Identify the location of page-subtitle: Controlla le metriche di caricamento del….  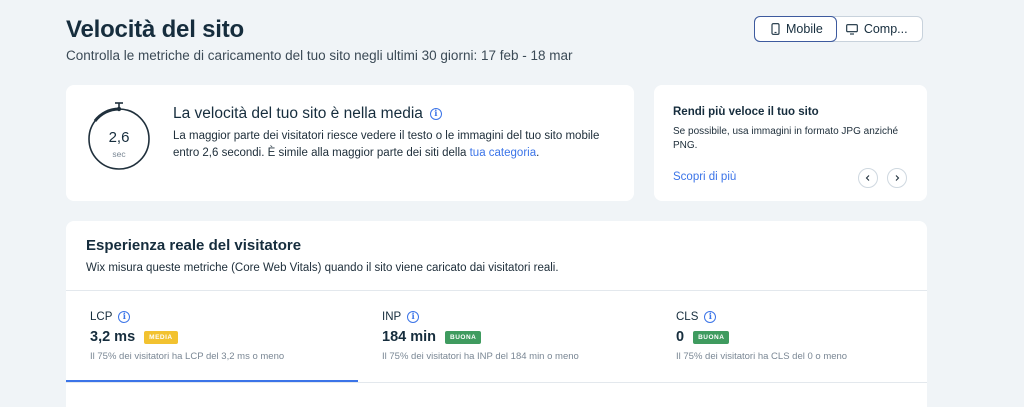
(319, 55).